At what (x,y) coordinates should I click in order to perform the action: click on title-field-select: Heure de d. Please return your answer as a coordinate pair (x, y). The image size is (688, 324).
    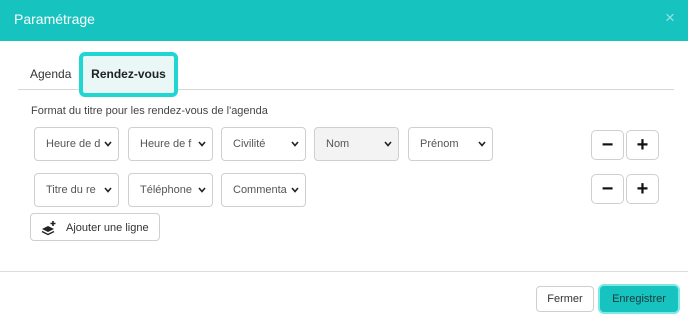
    Looking at the image, I should click on (76, 144).